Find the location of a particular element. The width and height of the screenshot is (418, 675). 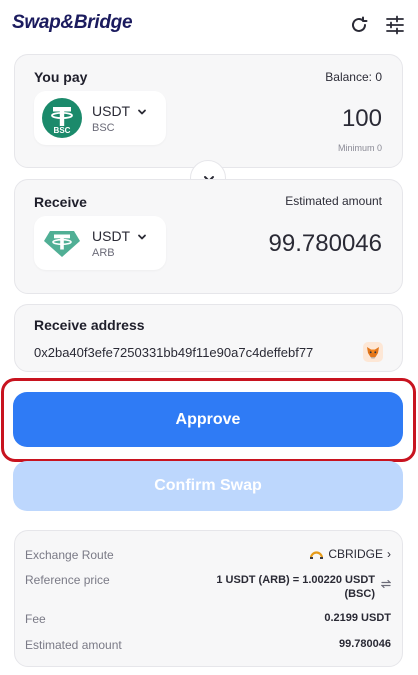

exchange-route-value: CBRIDGE is located at coordinates (355, 554).